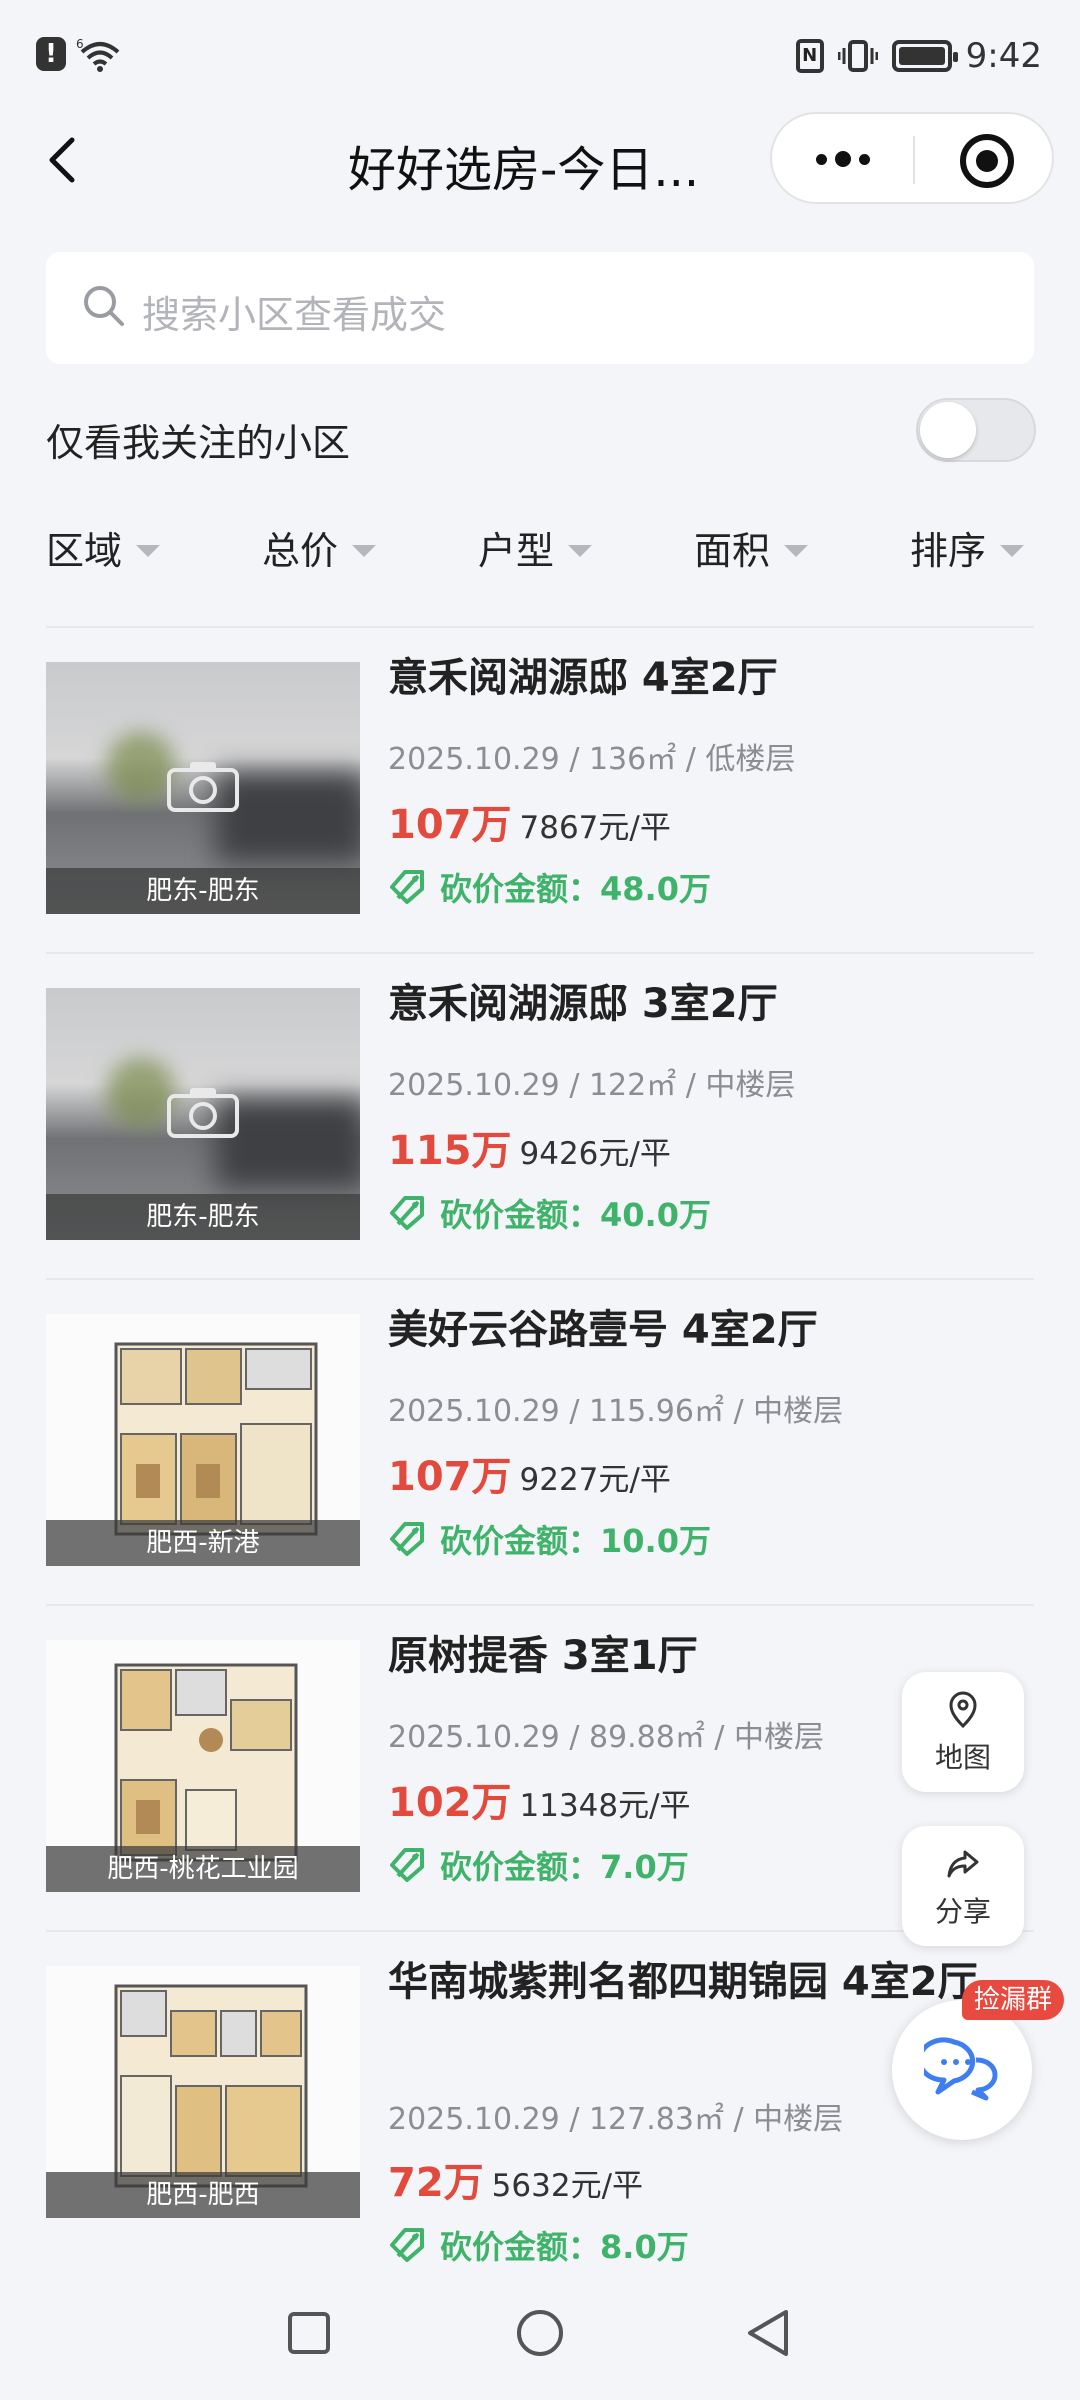 The height and width of the screenshot is (2400, 1080). What do you see at coordinates (203, 1543) in the screenshot?
I see `district-label: 肥西-新港` at bounding box center [203, 1543].